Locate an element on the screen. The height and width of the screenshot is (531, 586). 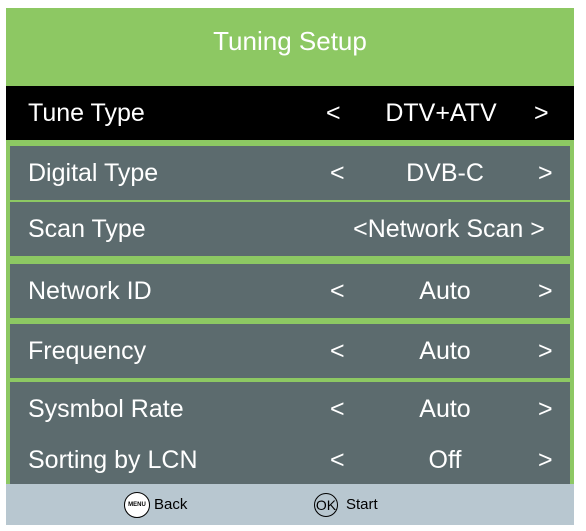
menu-title-text: Tuning Setup is located at coordinates (290, 40).